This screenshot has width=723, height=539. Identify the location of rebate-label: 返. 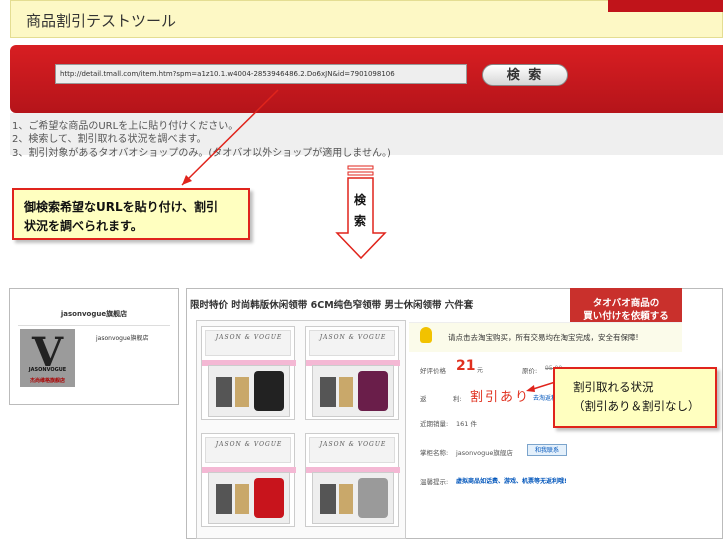
(423, 399).